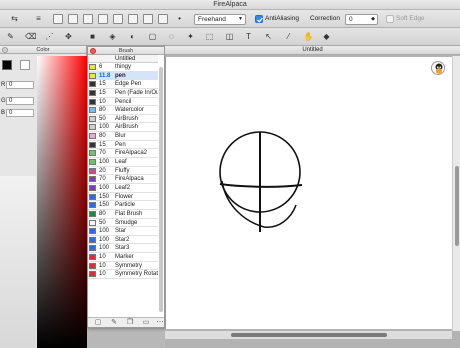  What do you see at coordinates (248, 36) in the screenshot?
I see `text-tool-icon: T` at bounding box center [248, 36].